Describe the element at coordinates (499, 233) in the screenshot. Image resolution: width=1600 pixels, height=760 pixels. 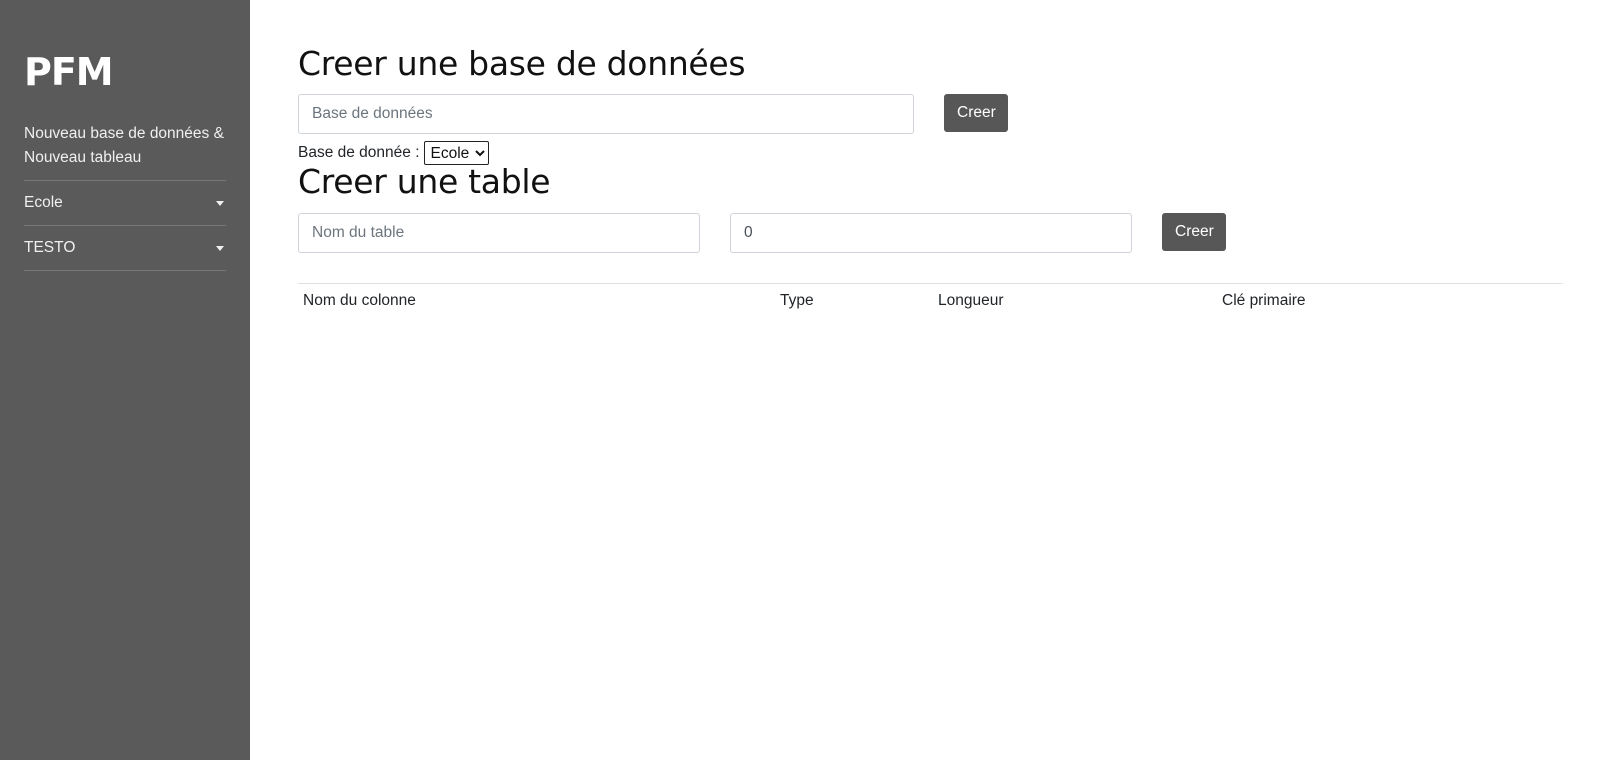
I see `table-name-input` at that location.